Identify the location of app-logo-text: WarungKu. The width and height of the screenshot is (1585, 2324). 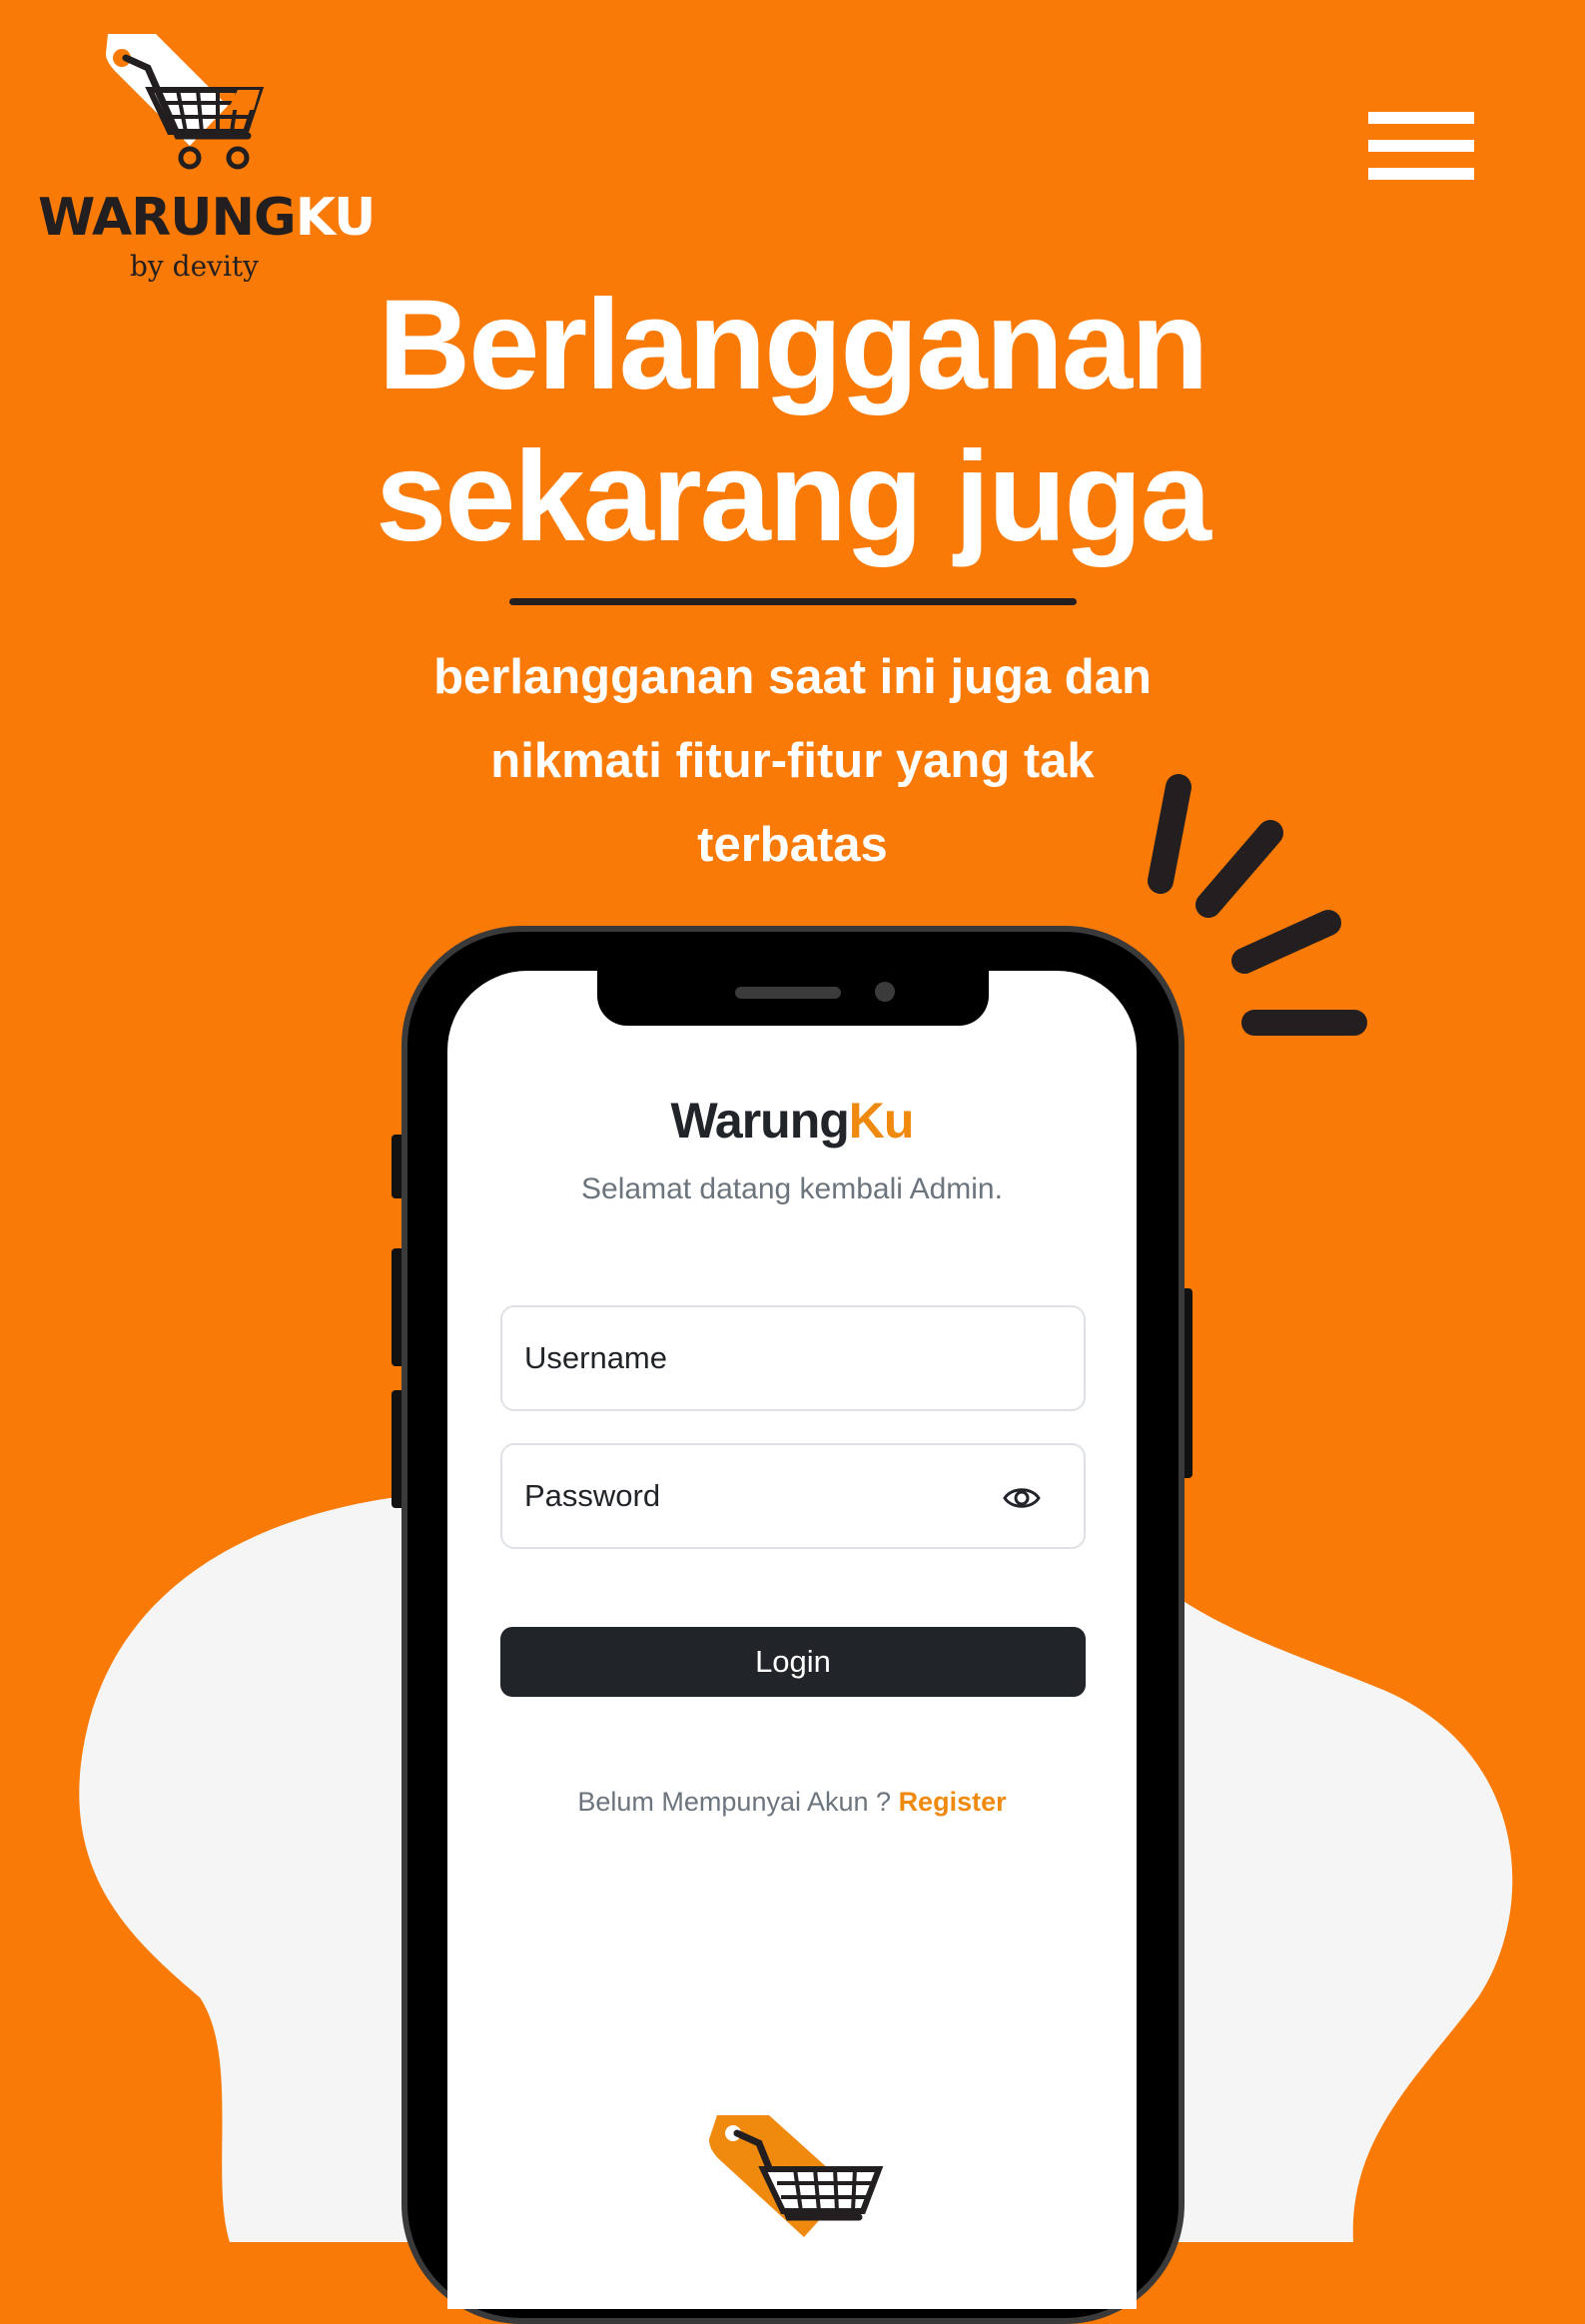
(793, 1121).